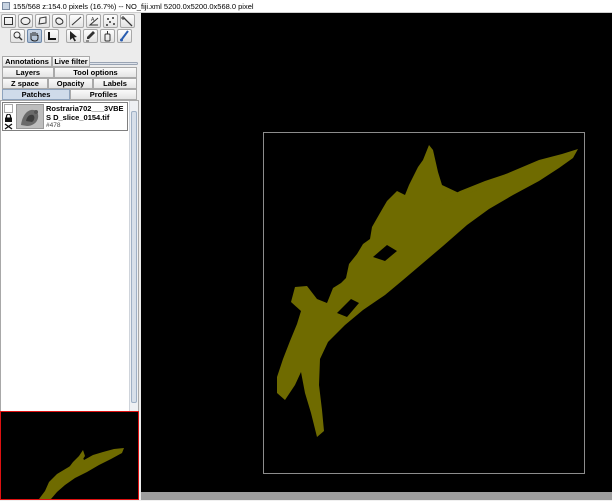 This screenshot has width=612, height=501. I want to click on app-icon, so click(6, 6).